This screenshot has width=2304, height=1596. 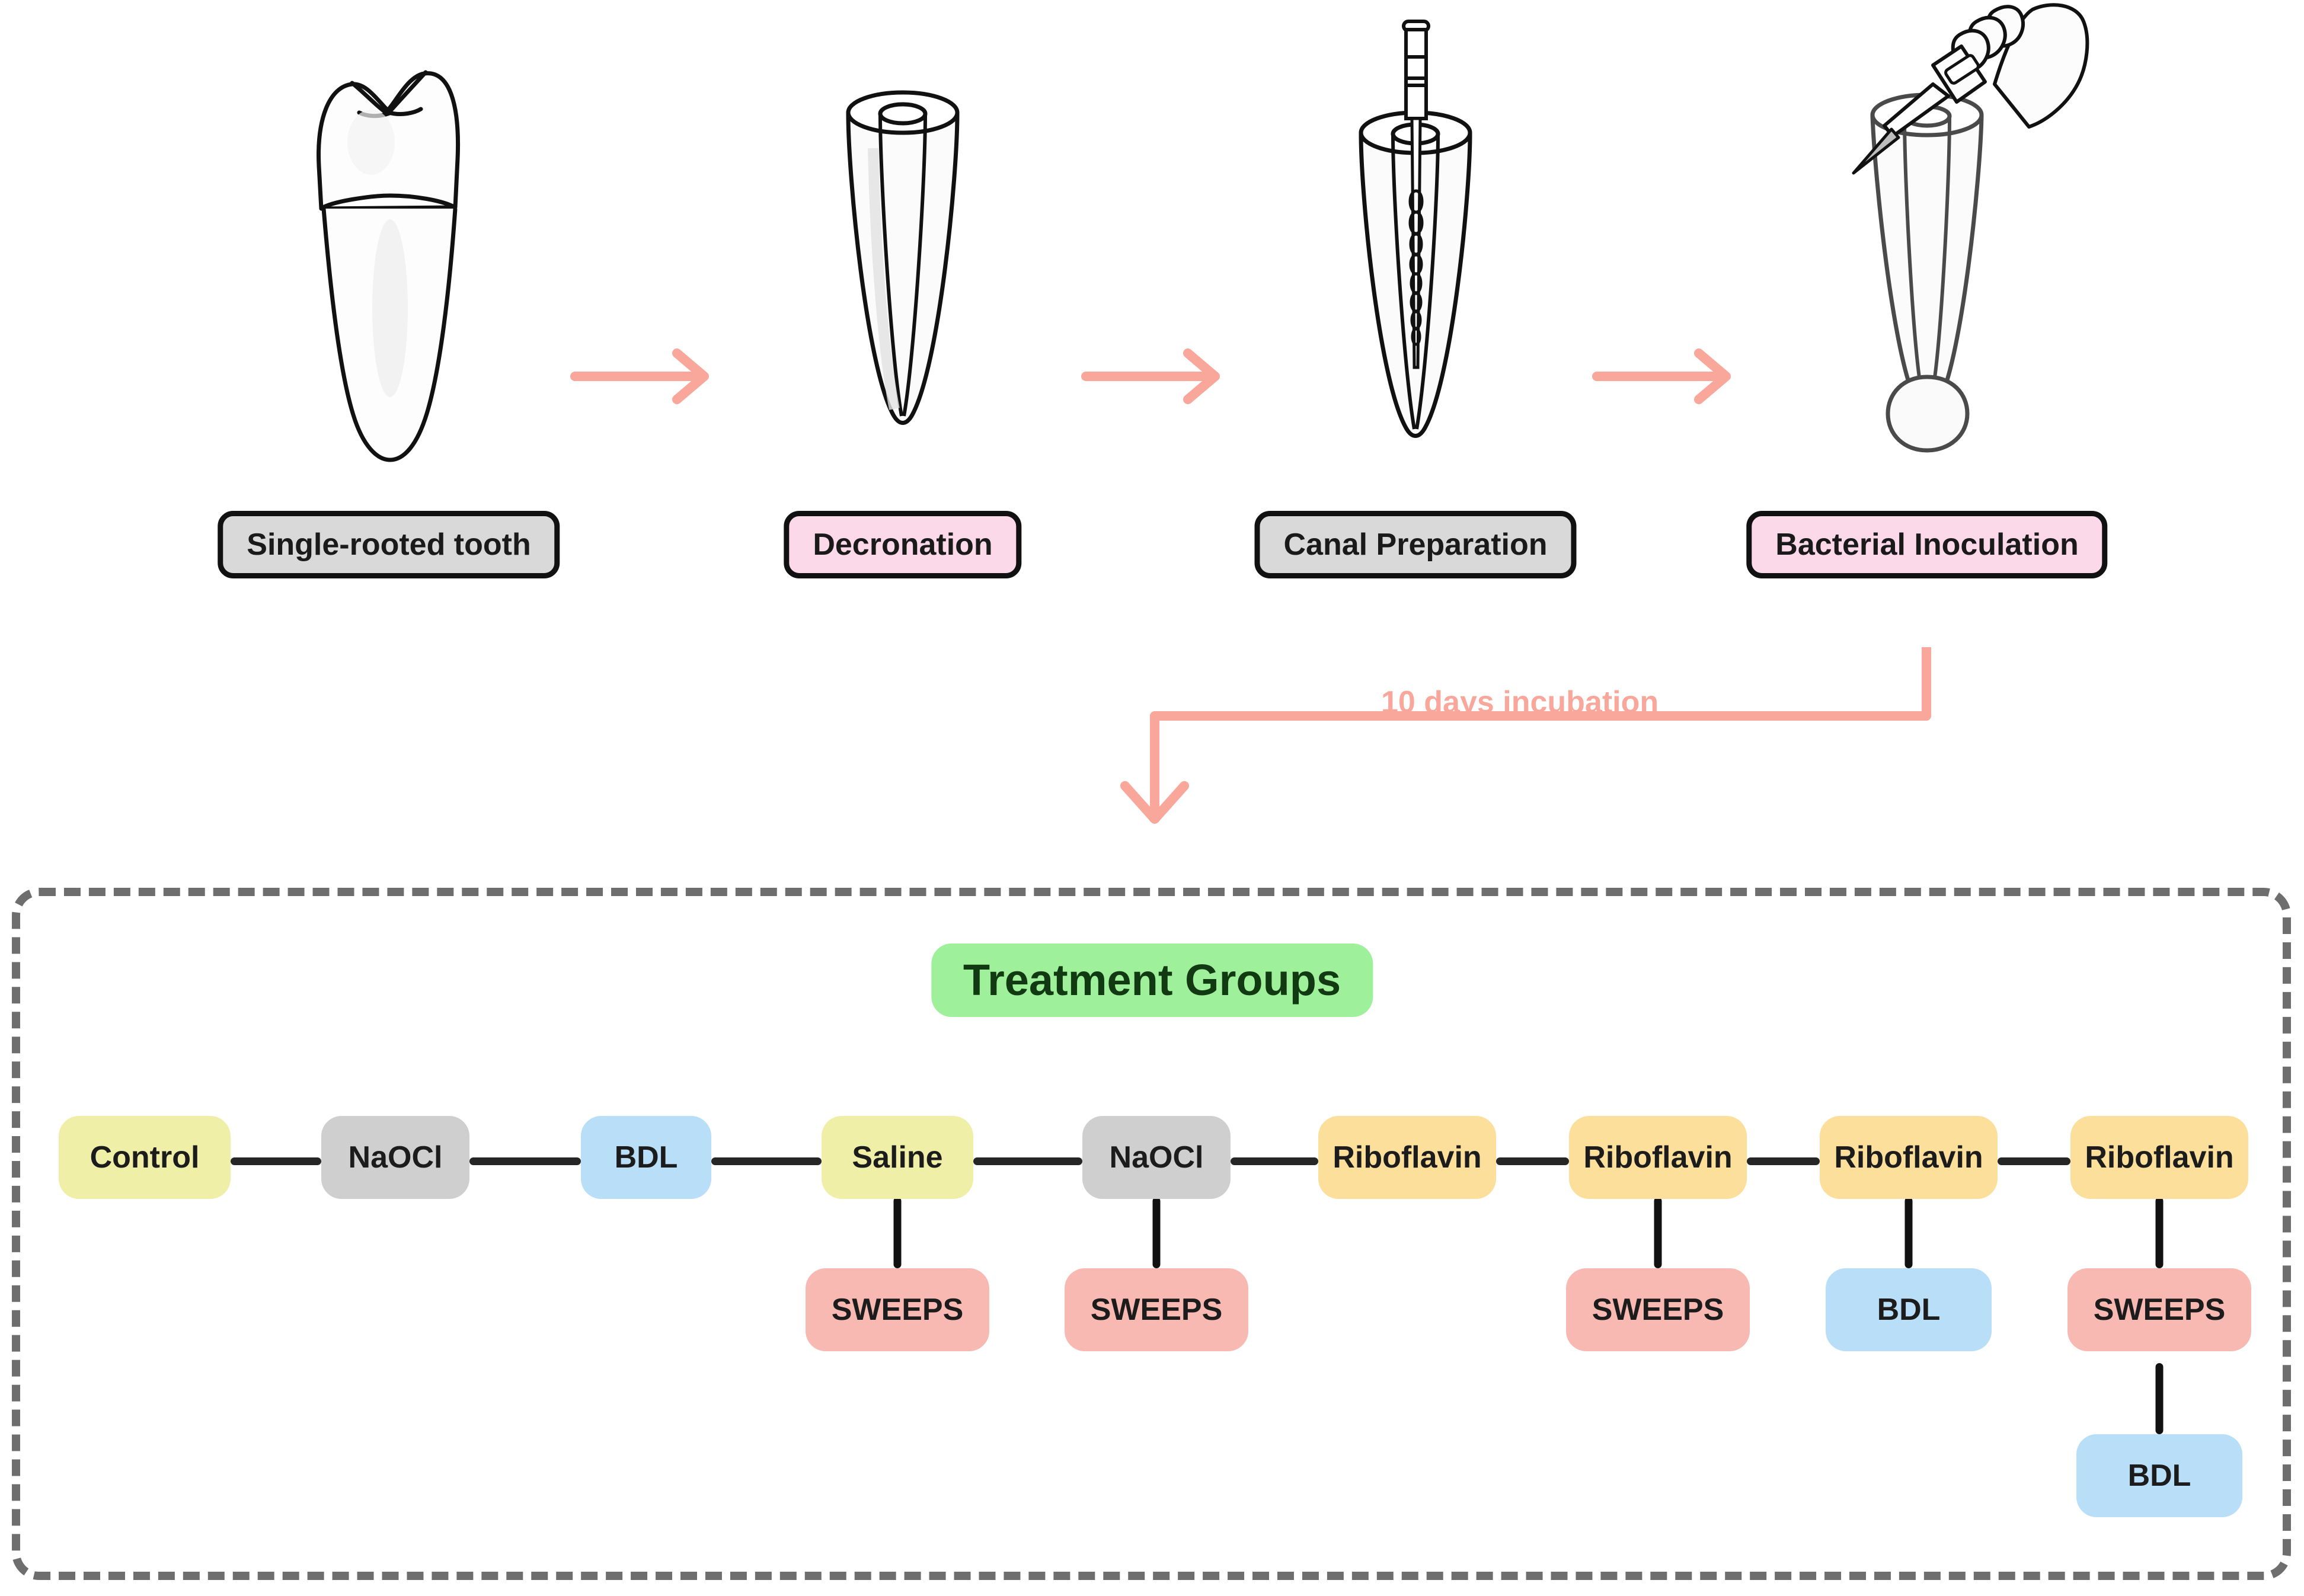 I want to click on treatment-node-riboflavin-2: Riboflavin, so click(x=1658, y=1157).